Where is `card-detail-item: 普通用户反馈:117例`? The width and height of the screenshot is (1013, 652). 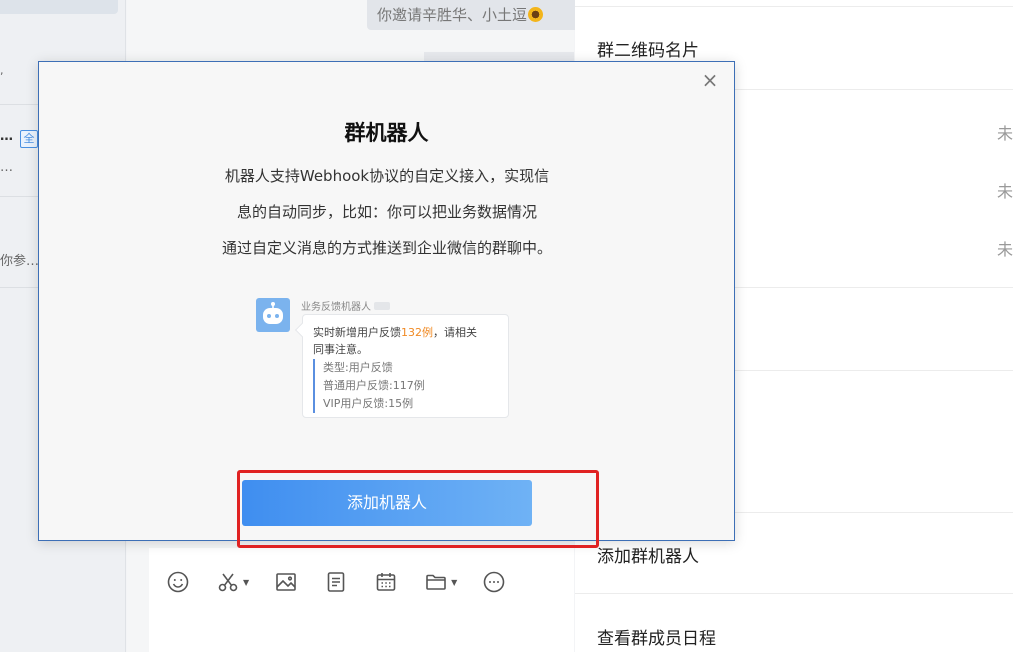 card-detail-item: 普通用户反馈:117例 is located at coordinates (374, 385).